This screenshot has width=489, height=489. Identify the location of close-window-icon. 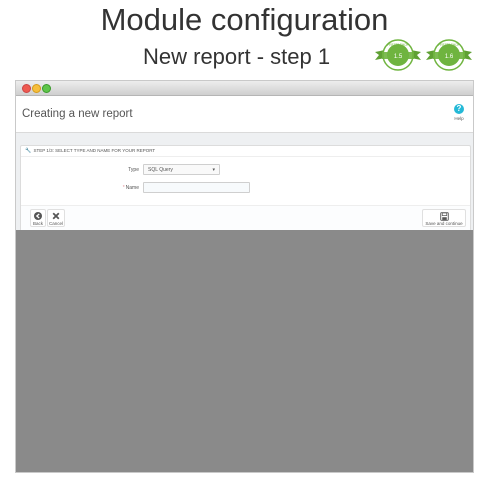
(26, 88).